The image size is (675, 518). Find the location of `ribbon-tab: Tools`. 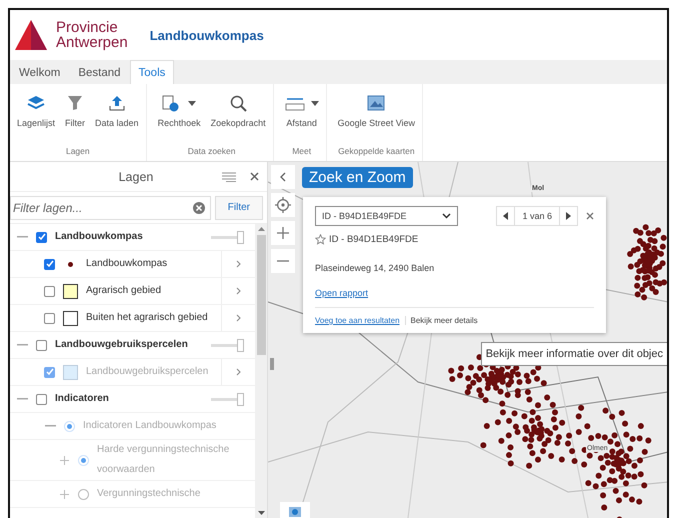

ribbon-tab: Tools is located at coordinates (152, 72).